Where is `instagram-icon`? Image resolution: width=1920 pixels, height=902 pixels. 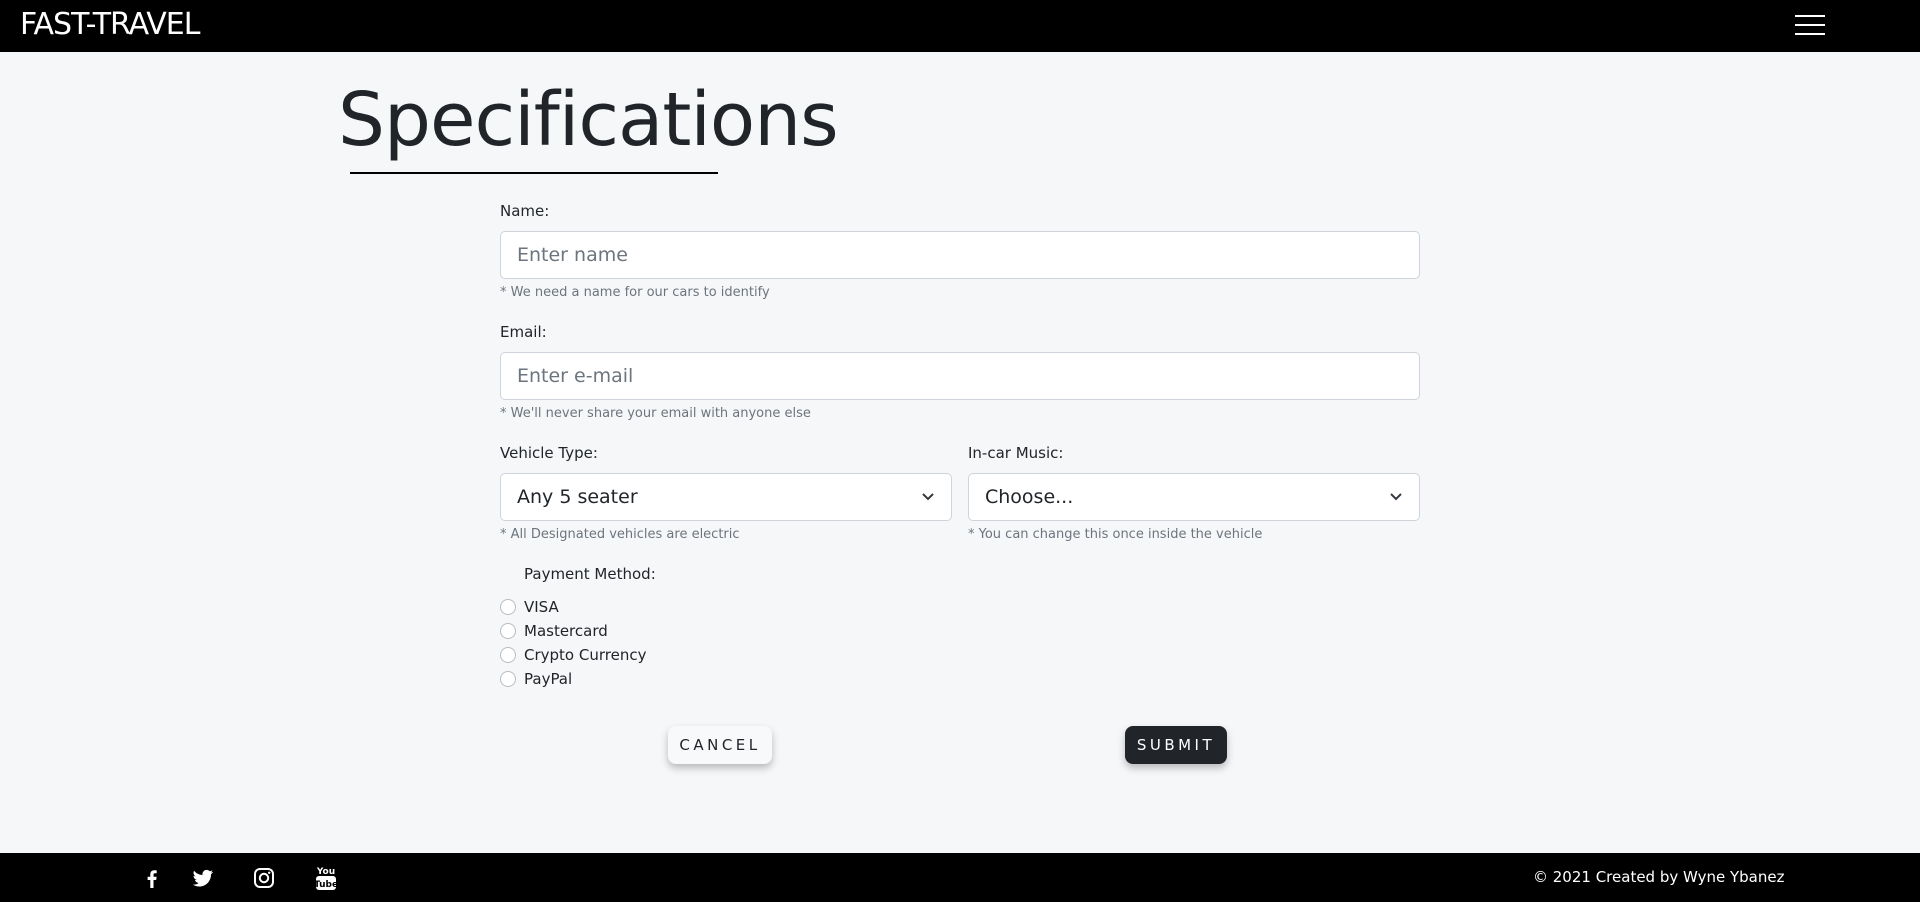 instagram-icon is located at coordinates (264, 878).